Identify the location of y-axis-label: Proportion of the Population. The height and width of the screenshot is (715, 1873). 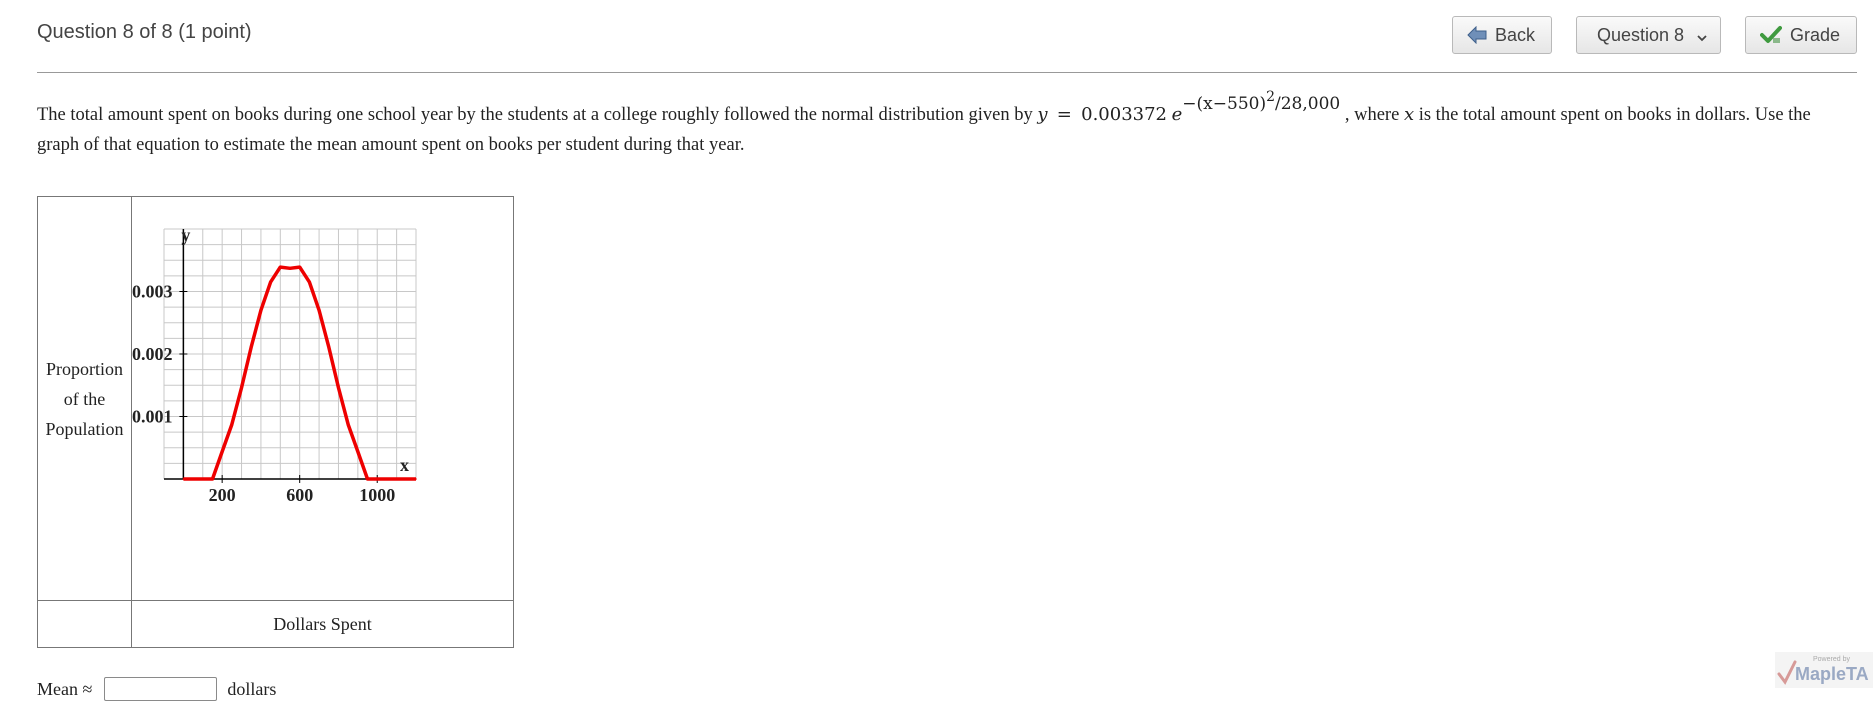
(84, 398).